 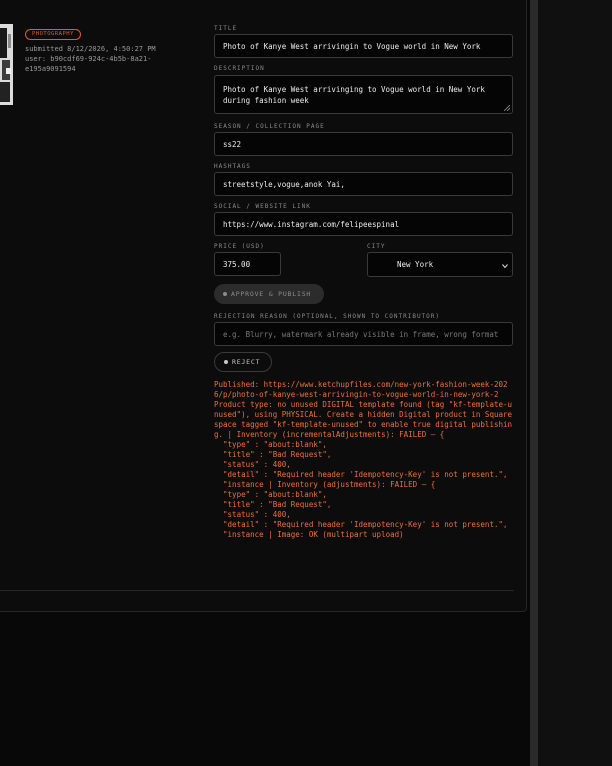 What do you see at coordinates (534, 383) in the screenshot?
I see `scrollbar-track` at bounding box center [534, 383].